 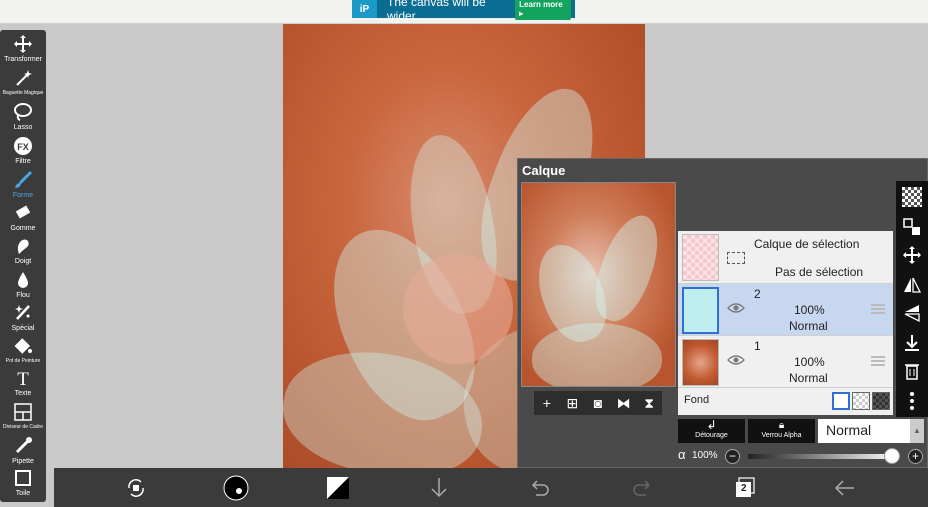 What do you see at coordinates (23, 412) in the screenshot?
I see `frame-divider-icon` at bounding box center [23, 412].